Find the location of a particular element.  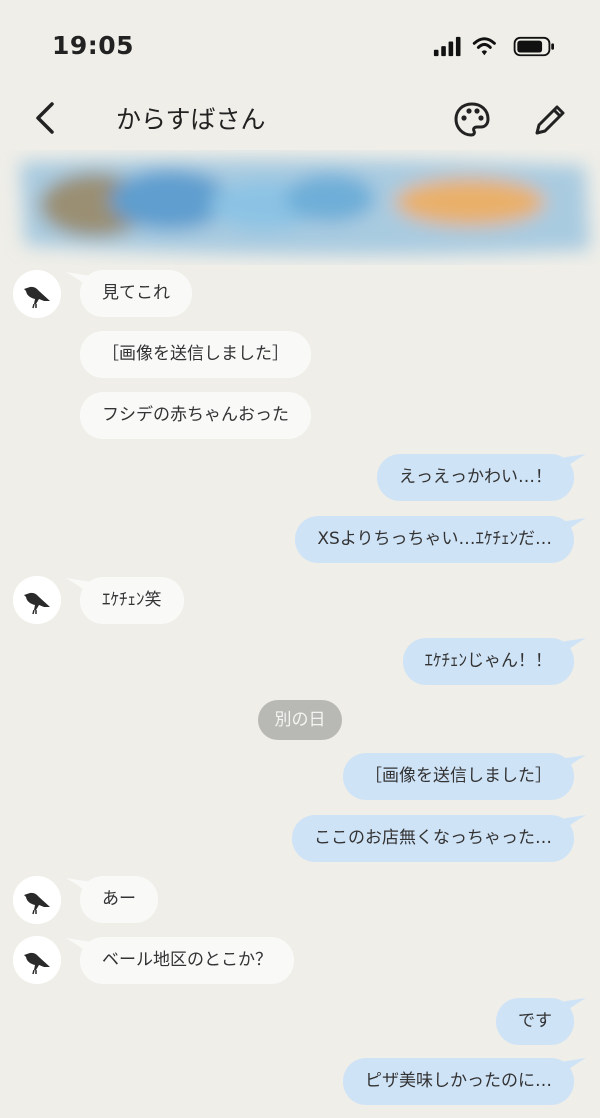

palette-icon is located at coordinates (472, 120).